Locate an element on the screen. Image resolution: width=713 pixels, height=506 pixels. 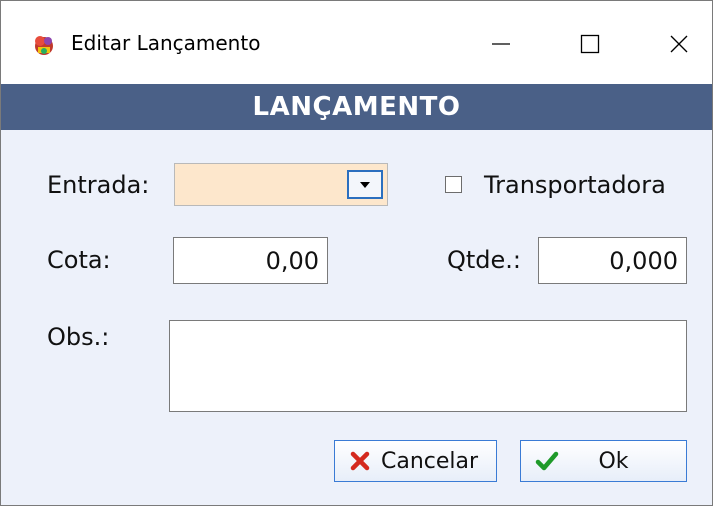
close-icon is located at coordinates (679, 44).